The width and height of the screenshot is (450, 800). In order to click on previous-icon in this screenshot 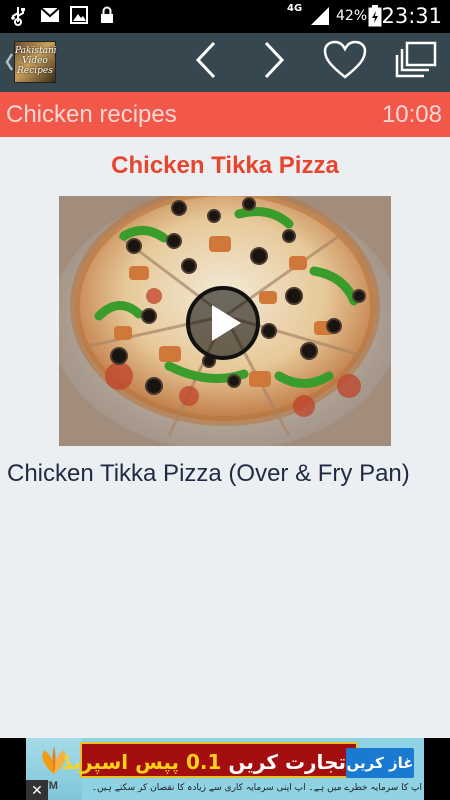, I will do `click(206, 62)`.